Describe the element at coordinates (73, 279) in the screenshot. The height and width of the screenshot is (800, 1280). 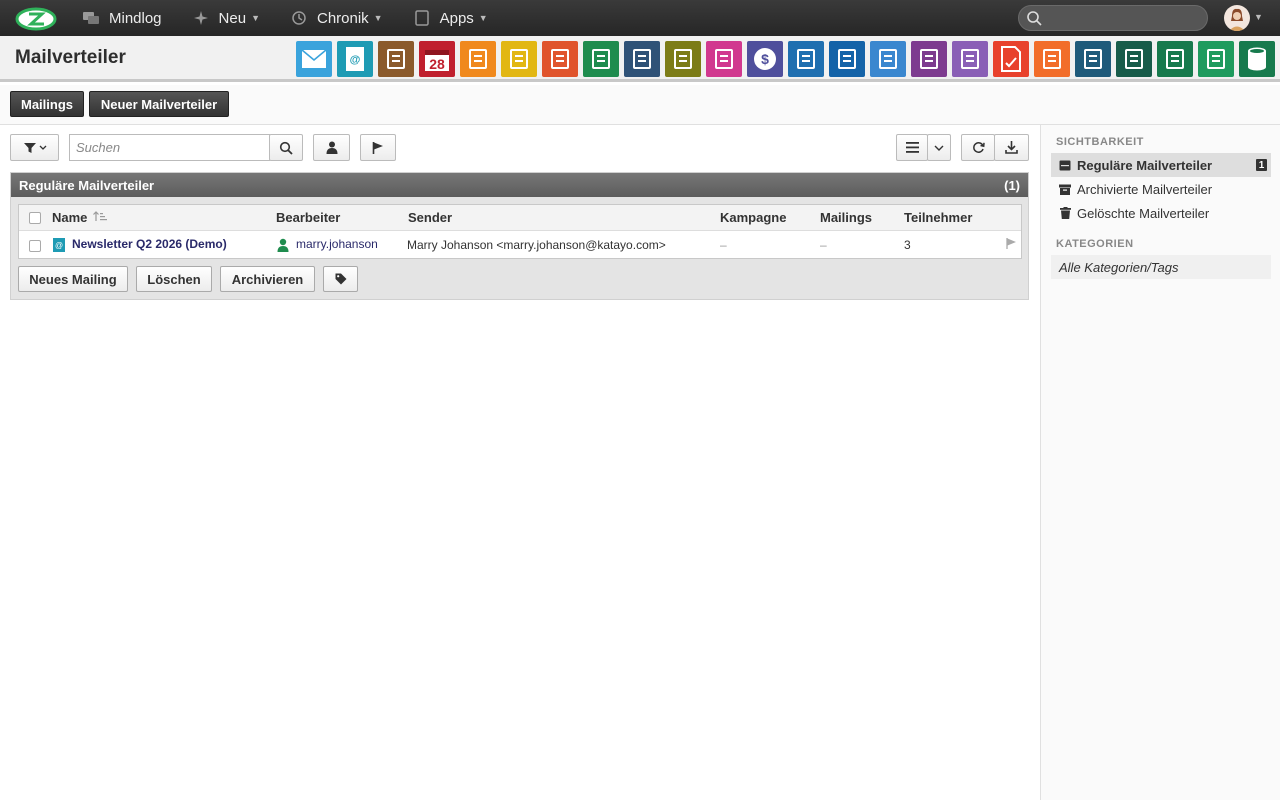
I see `new-mailing-button: Neues Mailing` at that location.